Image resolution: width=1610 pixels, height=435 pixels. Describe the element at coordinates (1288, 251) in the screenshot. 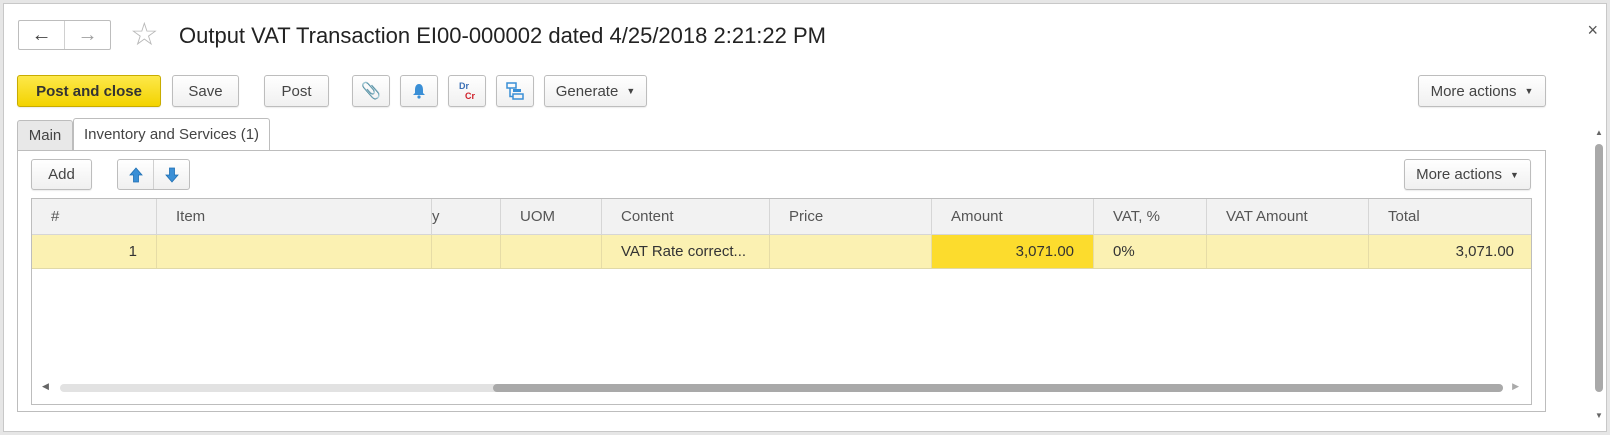

I see `cell-vat-amount` at that location.